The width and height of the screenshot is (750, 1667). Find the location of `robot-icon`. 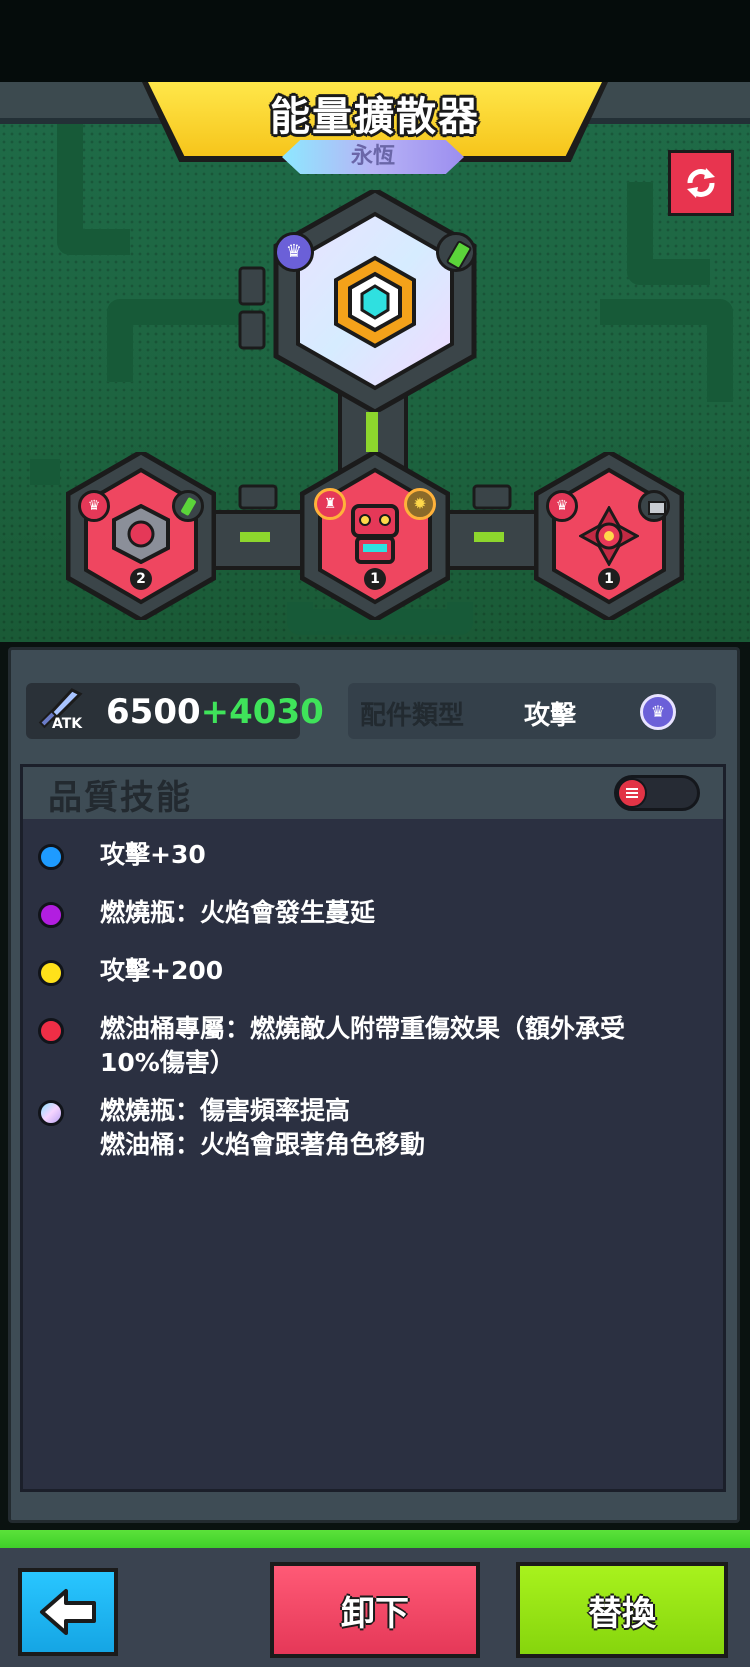

robot-icon is located at coordinates (375, 534).